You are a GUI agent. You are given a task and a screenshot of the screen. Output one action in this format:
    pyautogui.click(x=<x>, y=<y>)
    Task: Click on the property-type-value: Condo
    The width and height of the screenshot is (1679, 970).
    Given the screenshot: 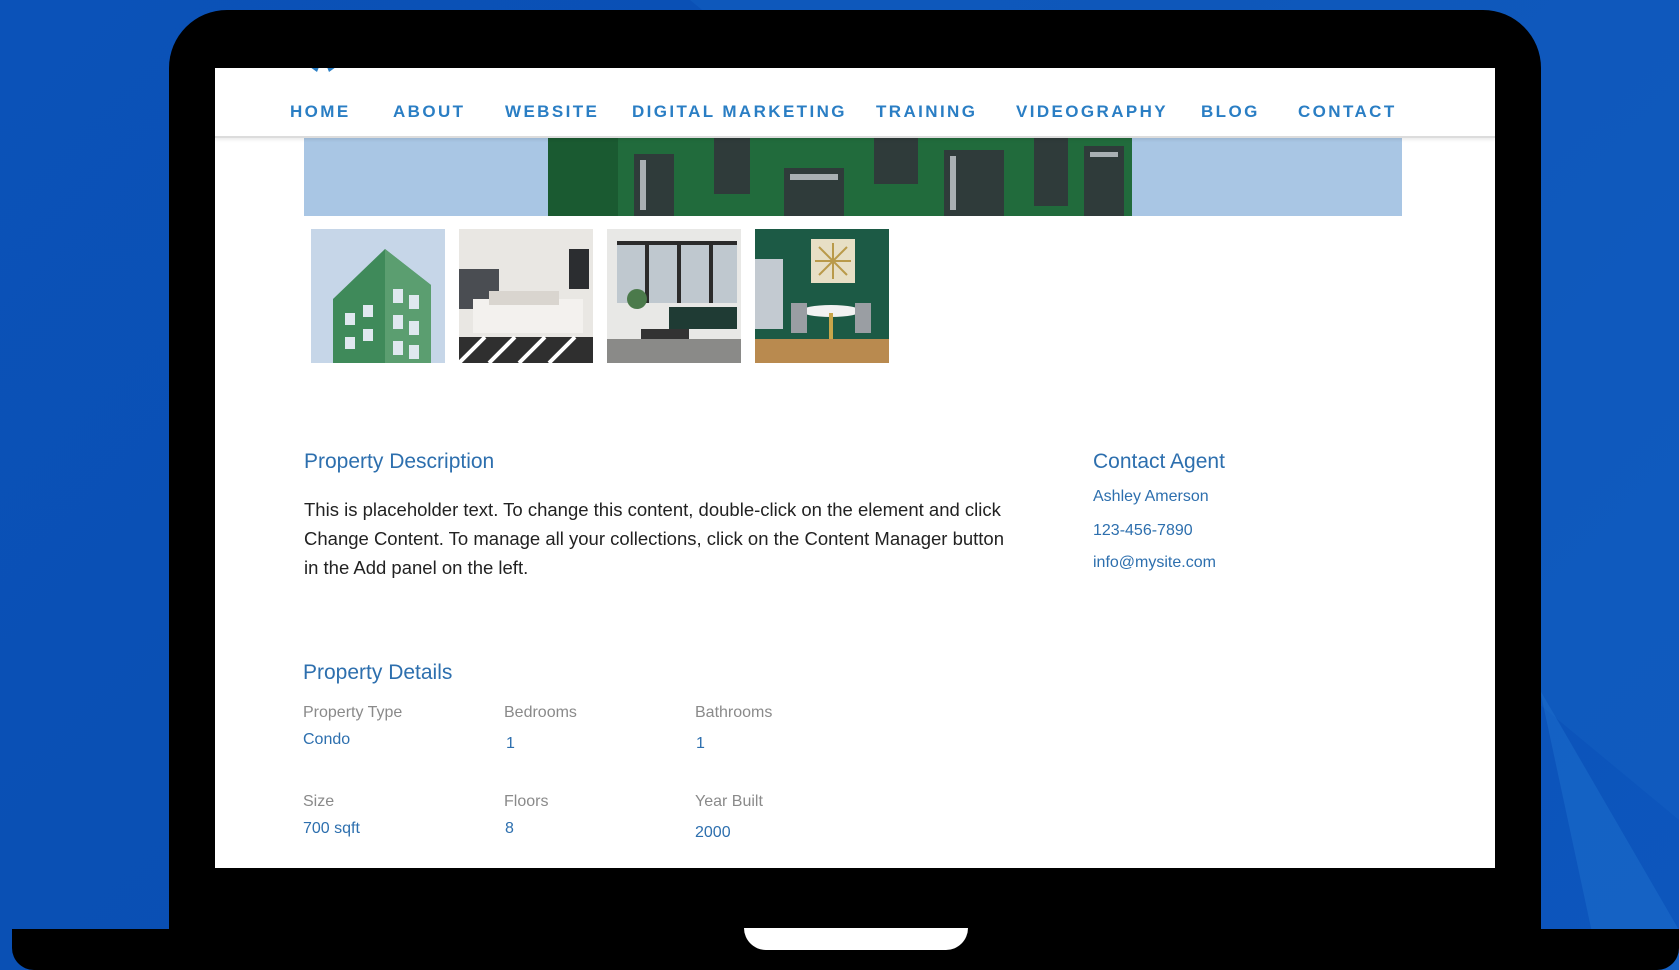 What is the action you would take?
    pyautogui.click(x=327, y=739)
    